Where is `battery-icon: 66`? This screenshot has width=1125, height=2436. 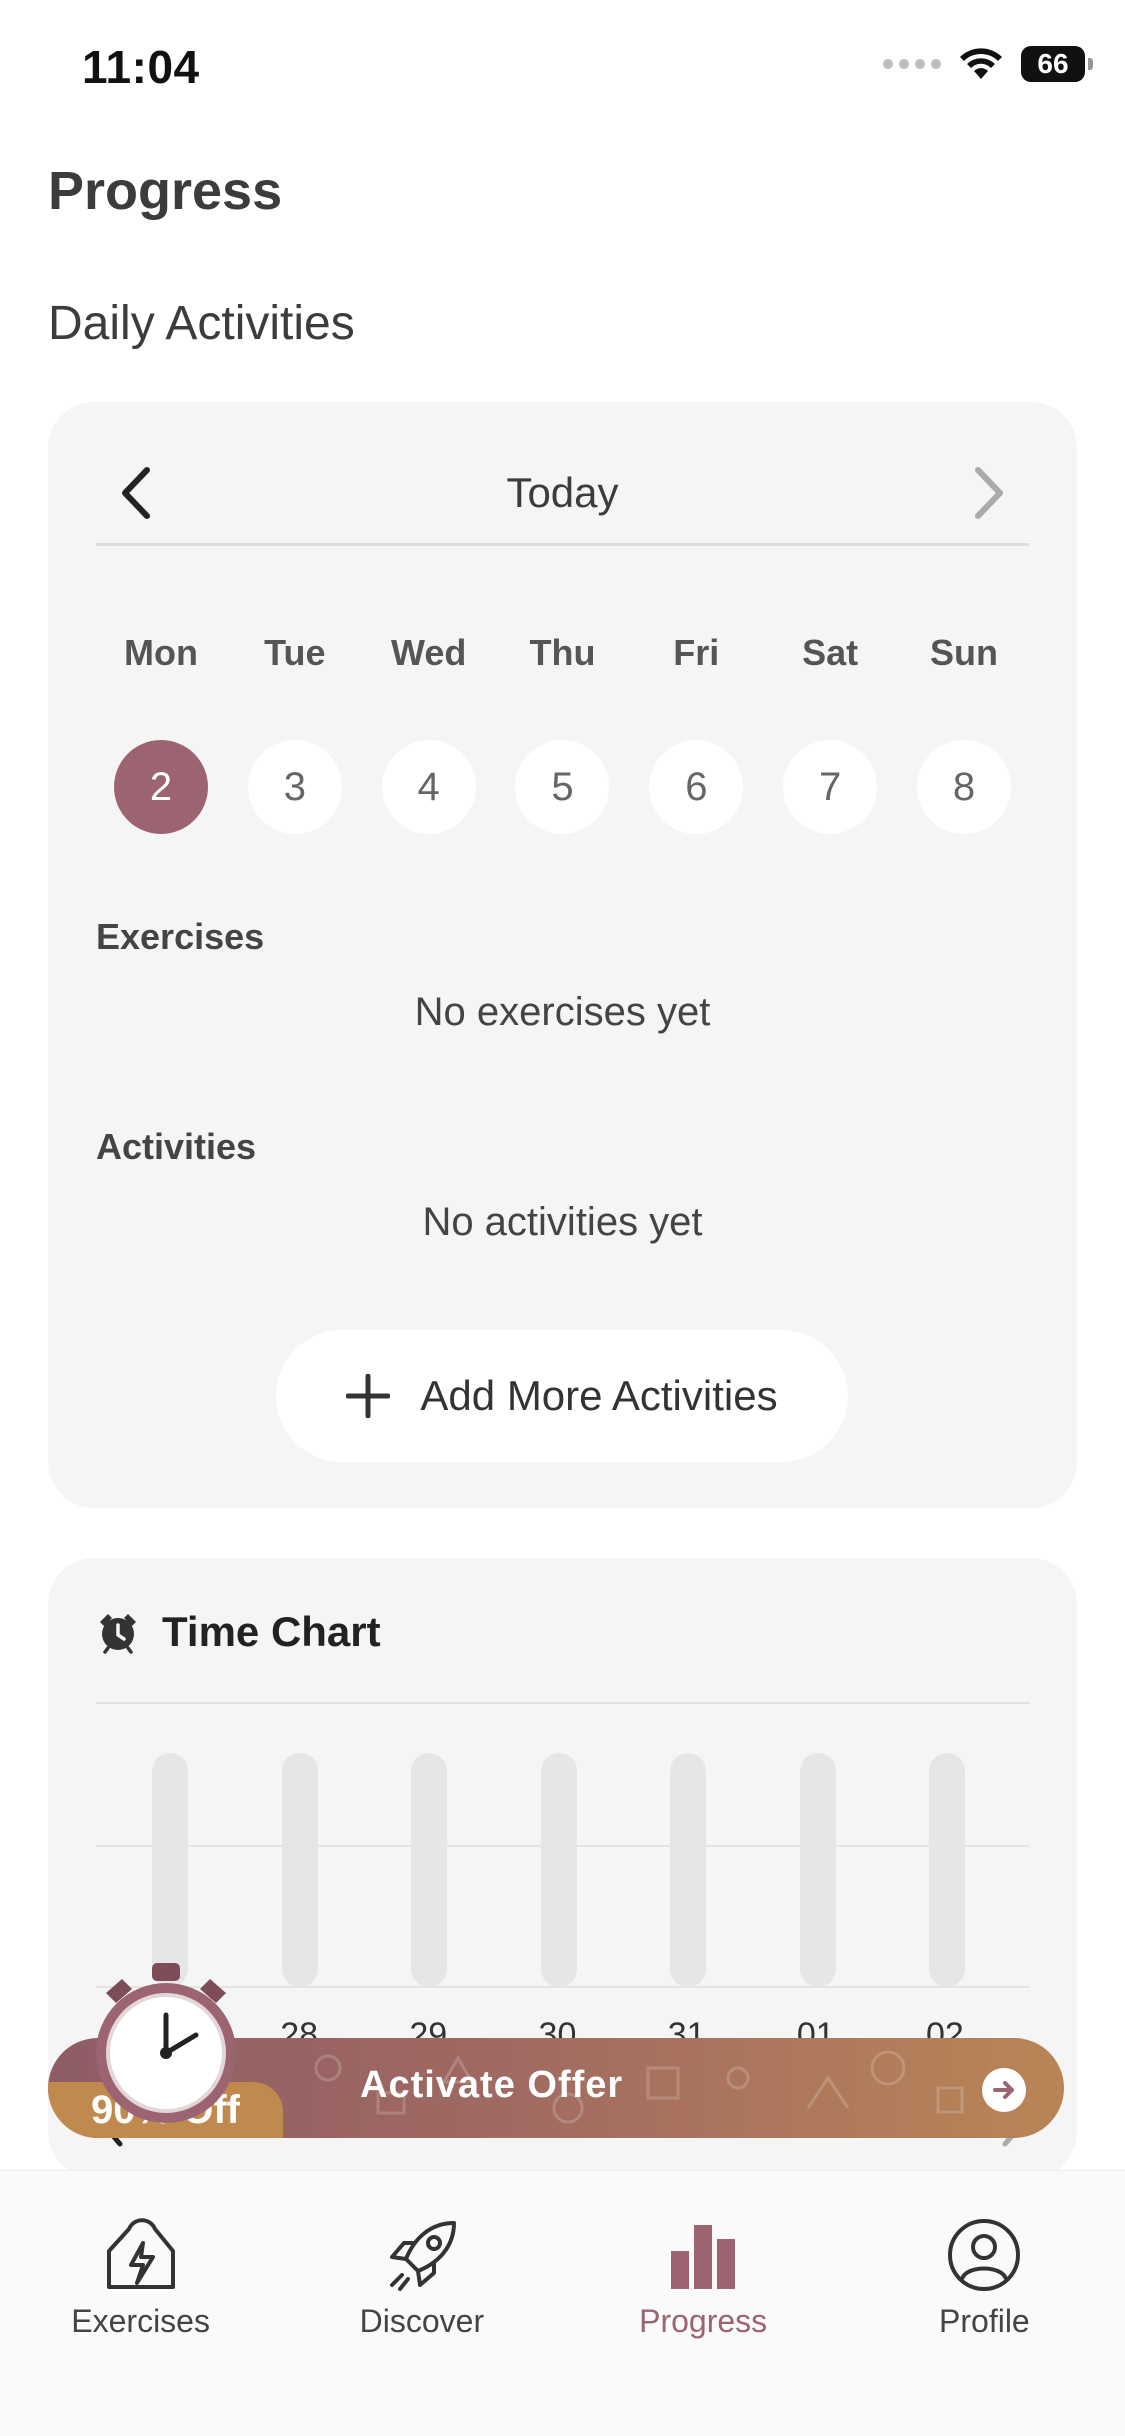
battery-icon: 66 is located at coordinates (1057, 64).